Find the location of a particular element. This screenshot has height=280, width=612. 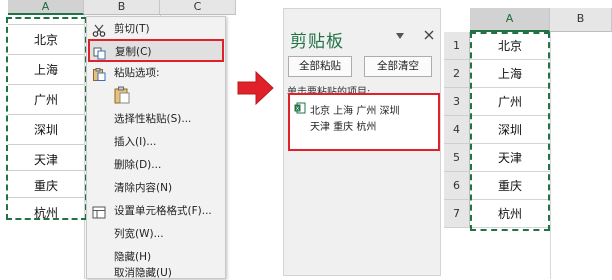

clipboard-item-line1: 北京 上海 广州 深圳 is located at coordinates (355, 111).